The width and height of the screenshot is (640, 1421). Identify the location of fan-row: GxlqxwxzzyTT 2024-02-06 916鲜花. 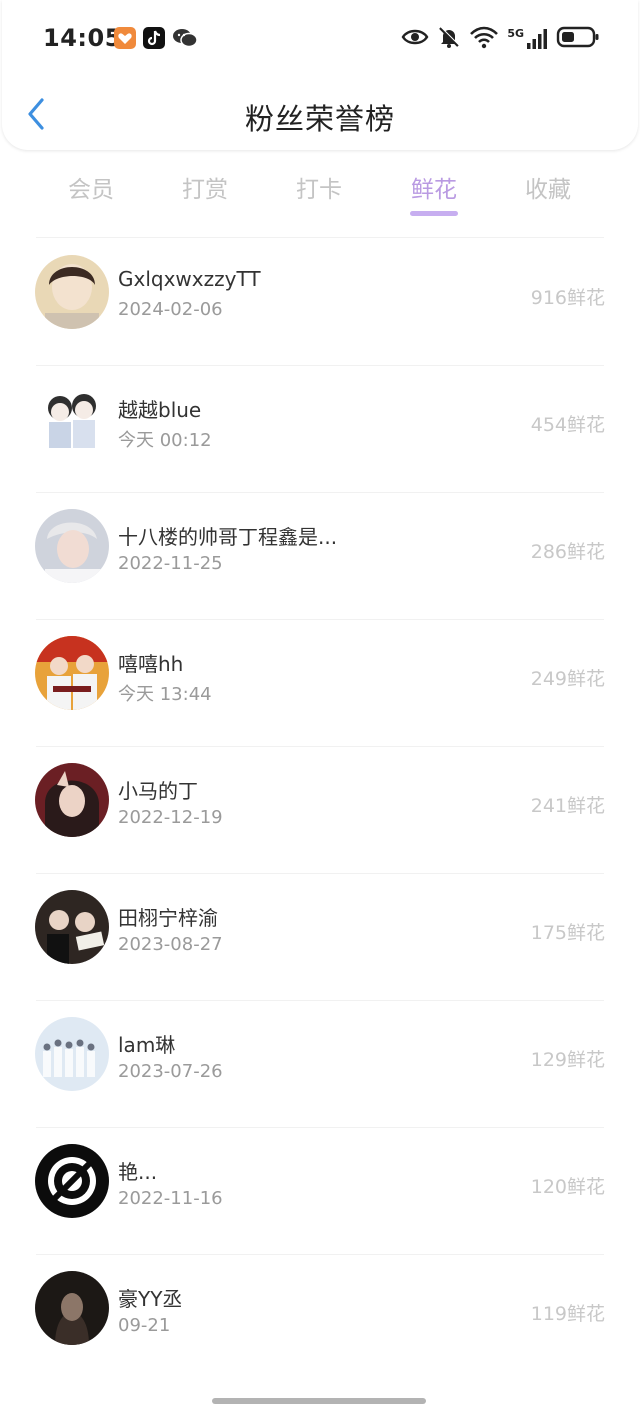
(320, 302).